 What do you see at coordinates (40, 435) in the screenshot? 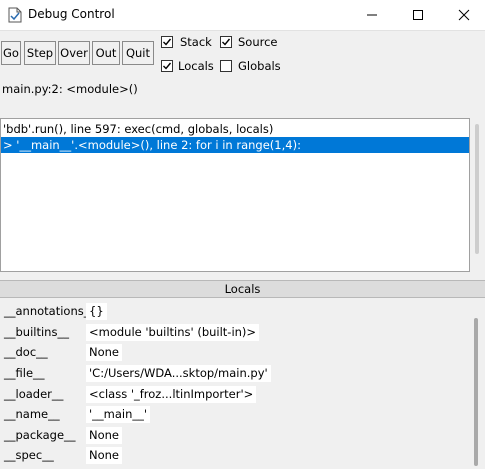
I see `var-name: __package__` at bounding box center [40, 435].